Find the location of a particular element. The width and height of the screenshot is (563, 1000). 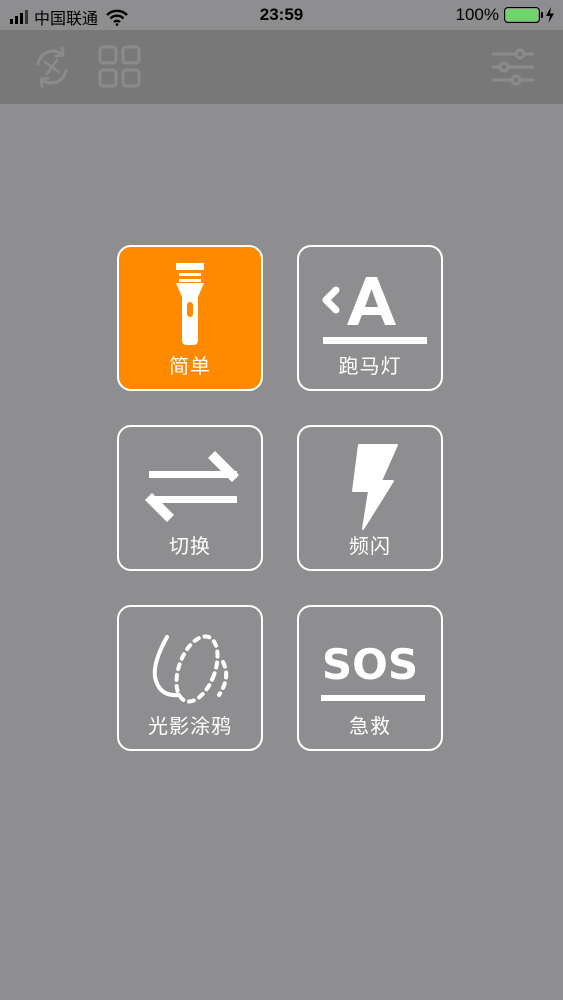

mode-label: 简单 is located at coordinates (190, 366).